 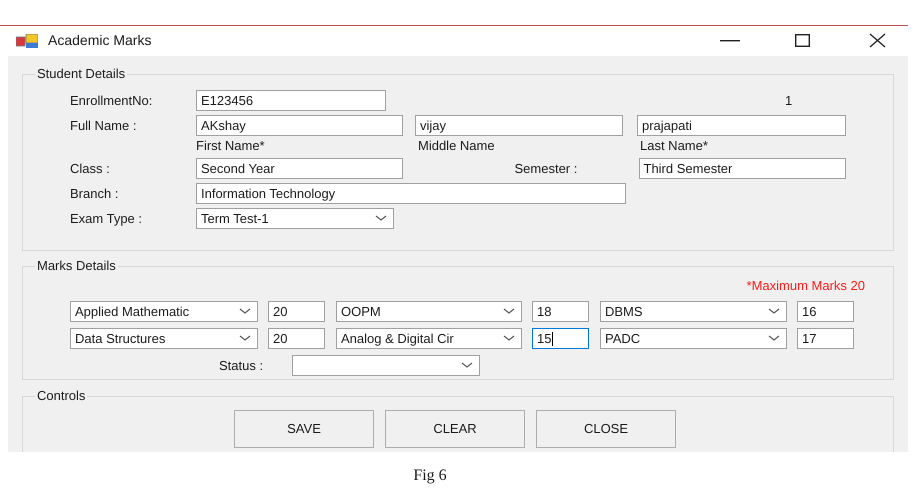 I want to click on maximum-marks-note: *Maximum Marks 20, so click(x=805, y=285).